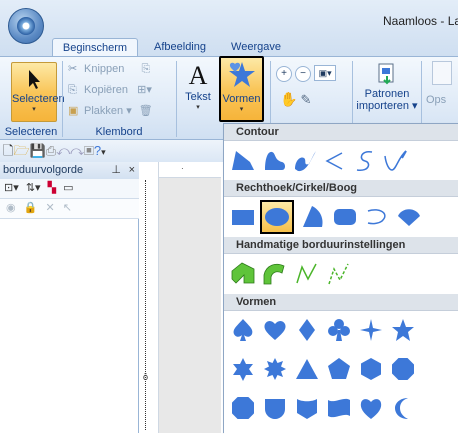 The image size is (458, 434). Describe the element at coordinates (442, 92) in the screenshot. I see `options-button: Ops` at that location.